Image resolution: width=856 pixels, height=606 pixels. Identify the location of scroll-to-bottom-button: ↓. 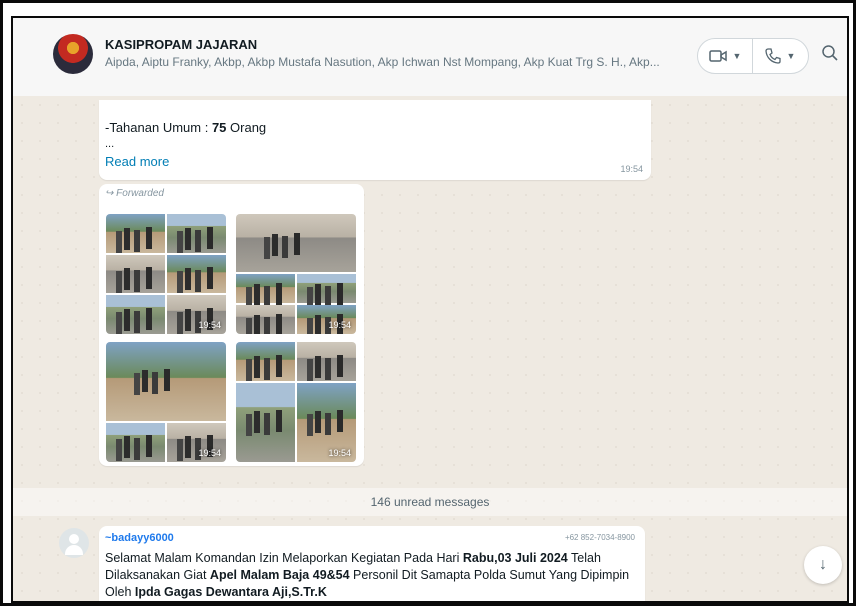
(823, 565).